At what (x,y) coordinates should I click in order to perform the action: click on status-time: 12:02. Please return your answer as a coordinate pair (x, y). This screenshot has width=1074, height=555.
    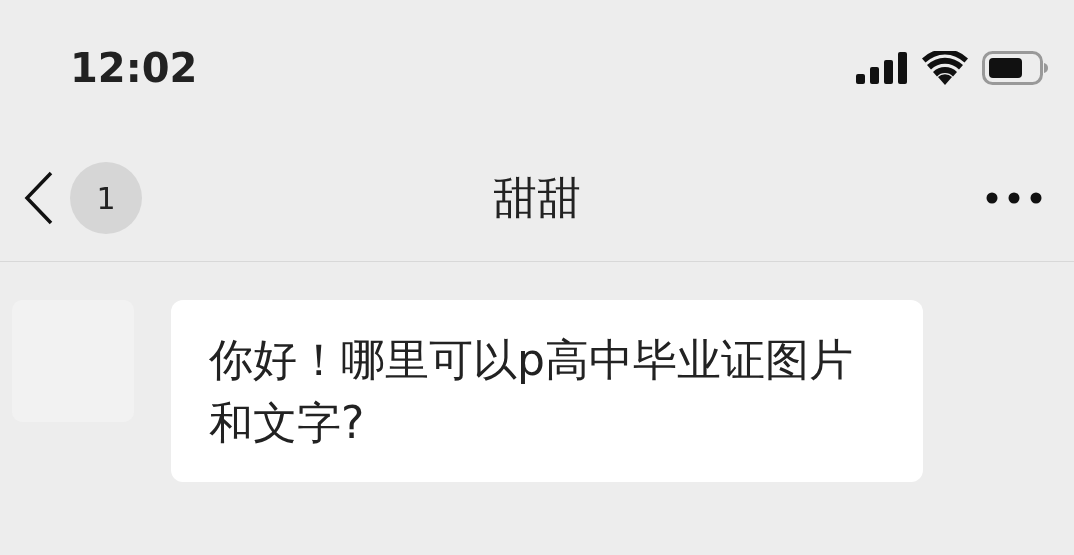
    Looking at the image, I should click on (134, 67).